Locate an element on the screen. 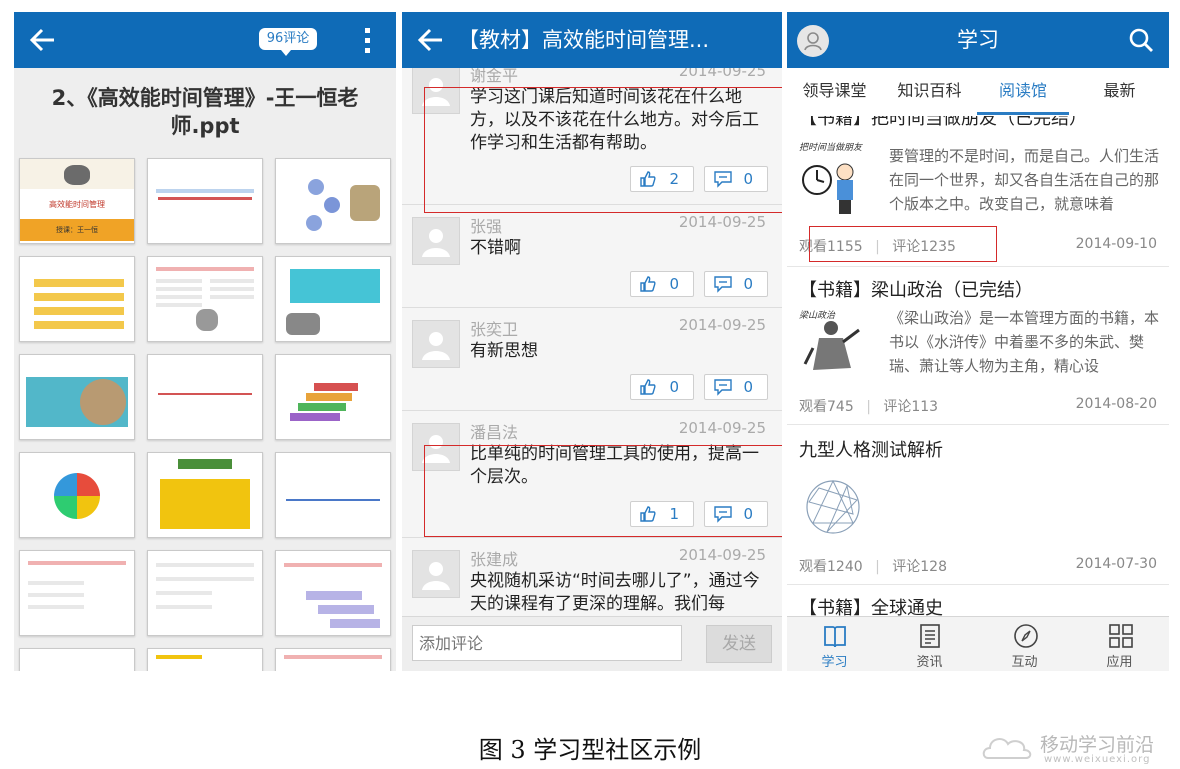 The height and width of the screenshot is (769, 1180). app-header: 学习 is located at coordinates (978, 40).